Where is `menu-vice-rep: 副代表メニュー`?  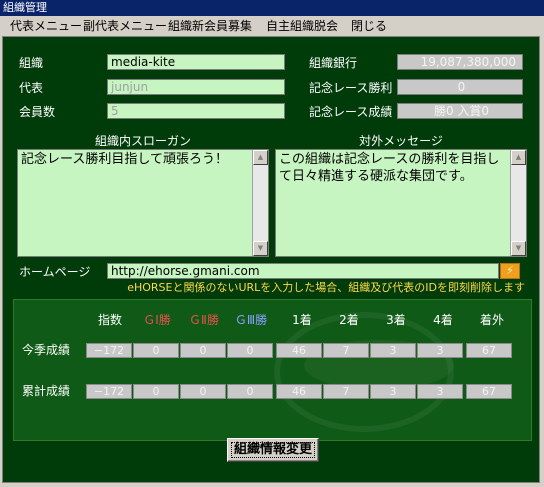
menu-vice-rep: 副代表メニュー is located at coordinates (125, 26).